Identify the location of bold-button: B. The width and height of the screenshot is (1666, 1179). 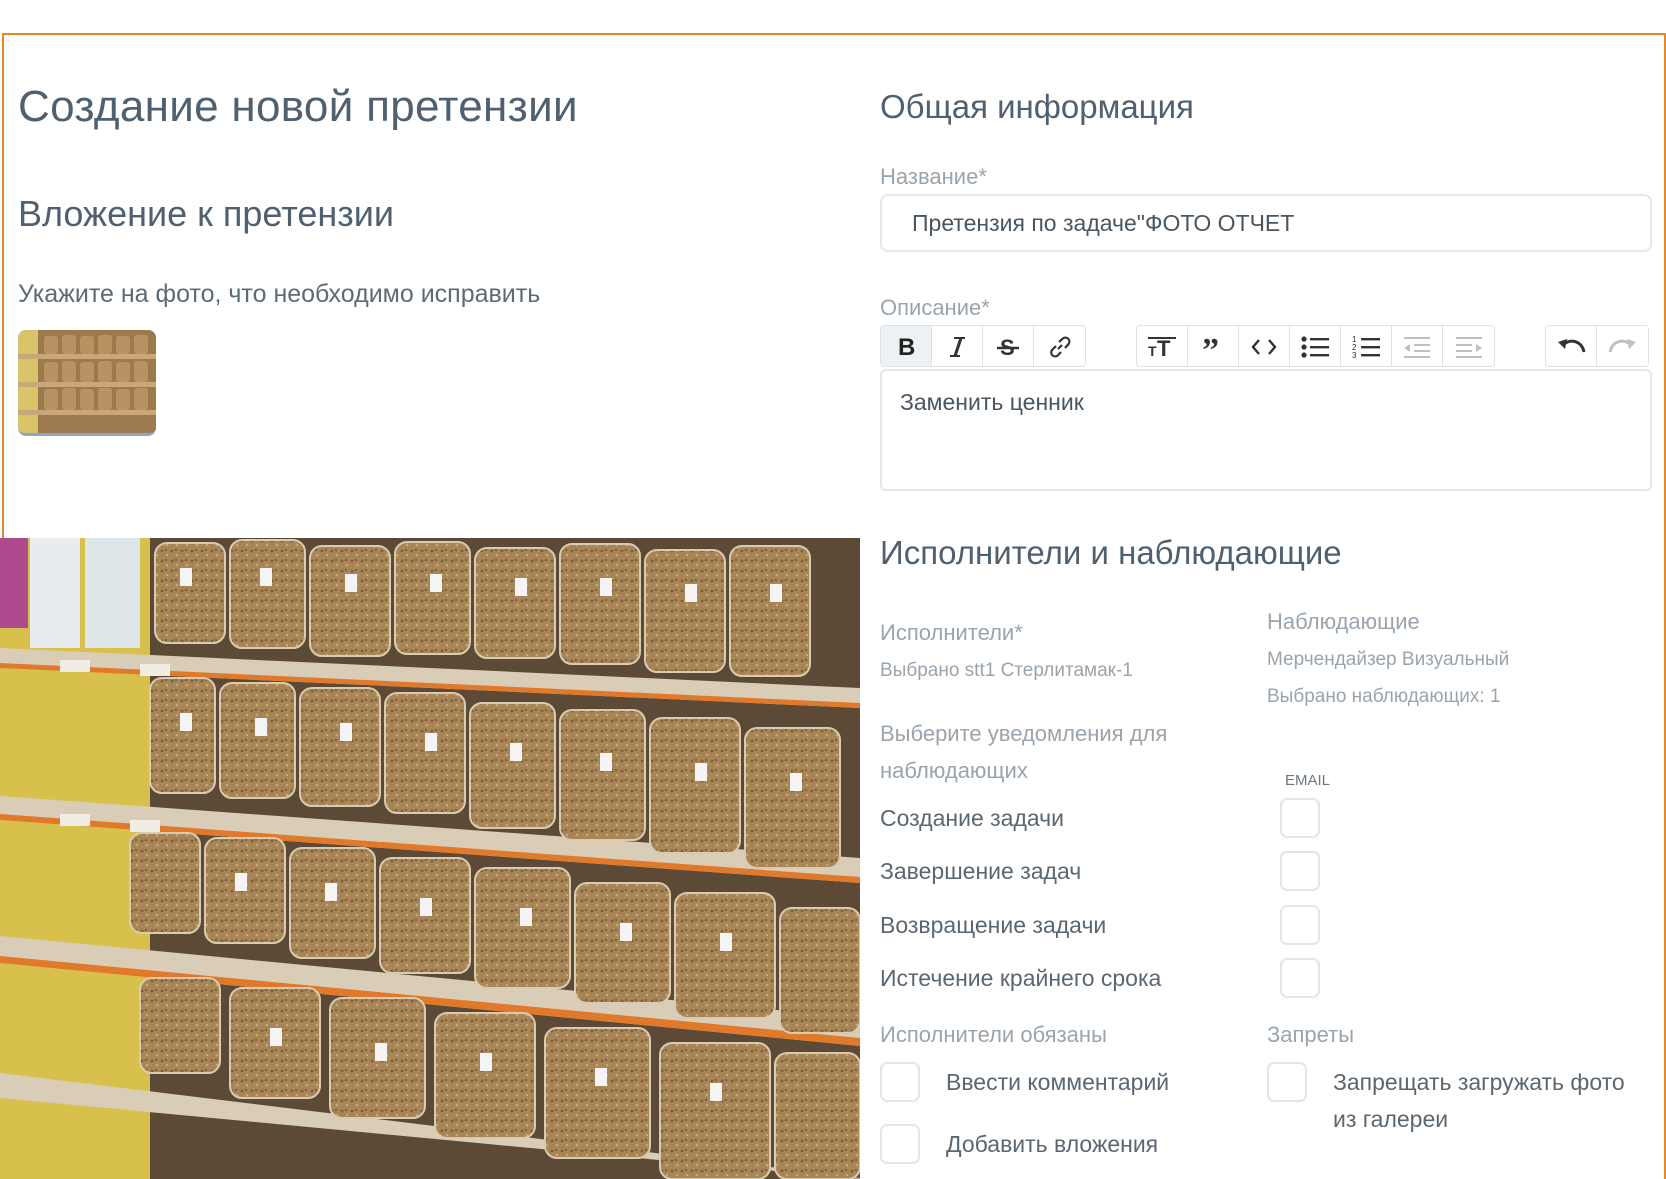
(906, 346).